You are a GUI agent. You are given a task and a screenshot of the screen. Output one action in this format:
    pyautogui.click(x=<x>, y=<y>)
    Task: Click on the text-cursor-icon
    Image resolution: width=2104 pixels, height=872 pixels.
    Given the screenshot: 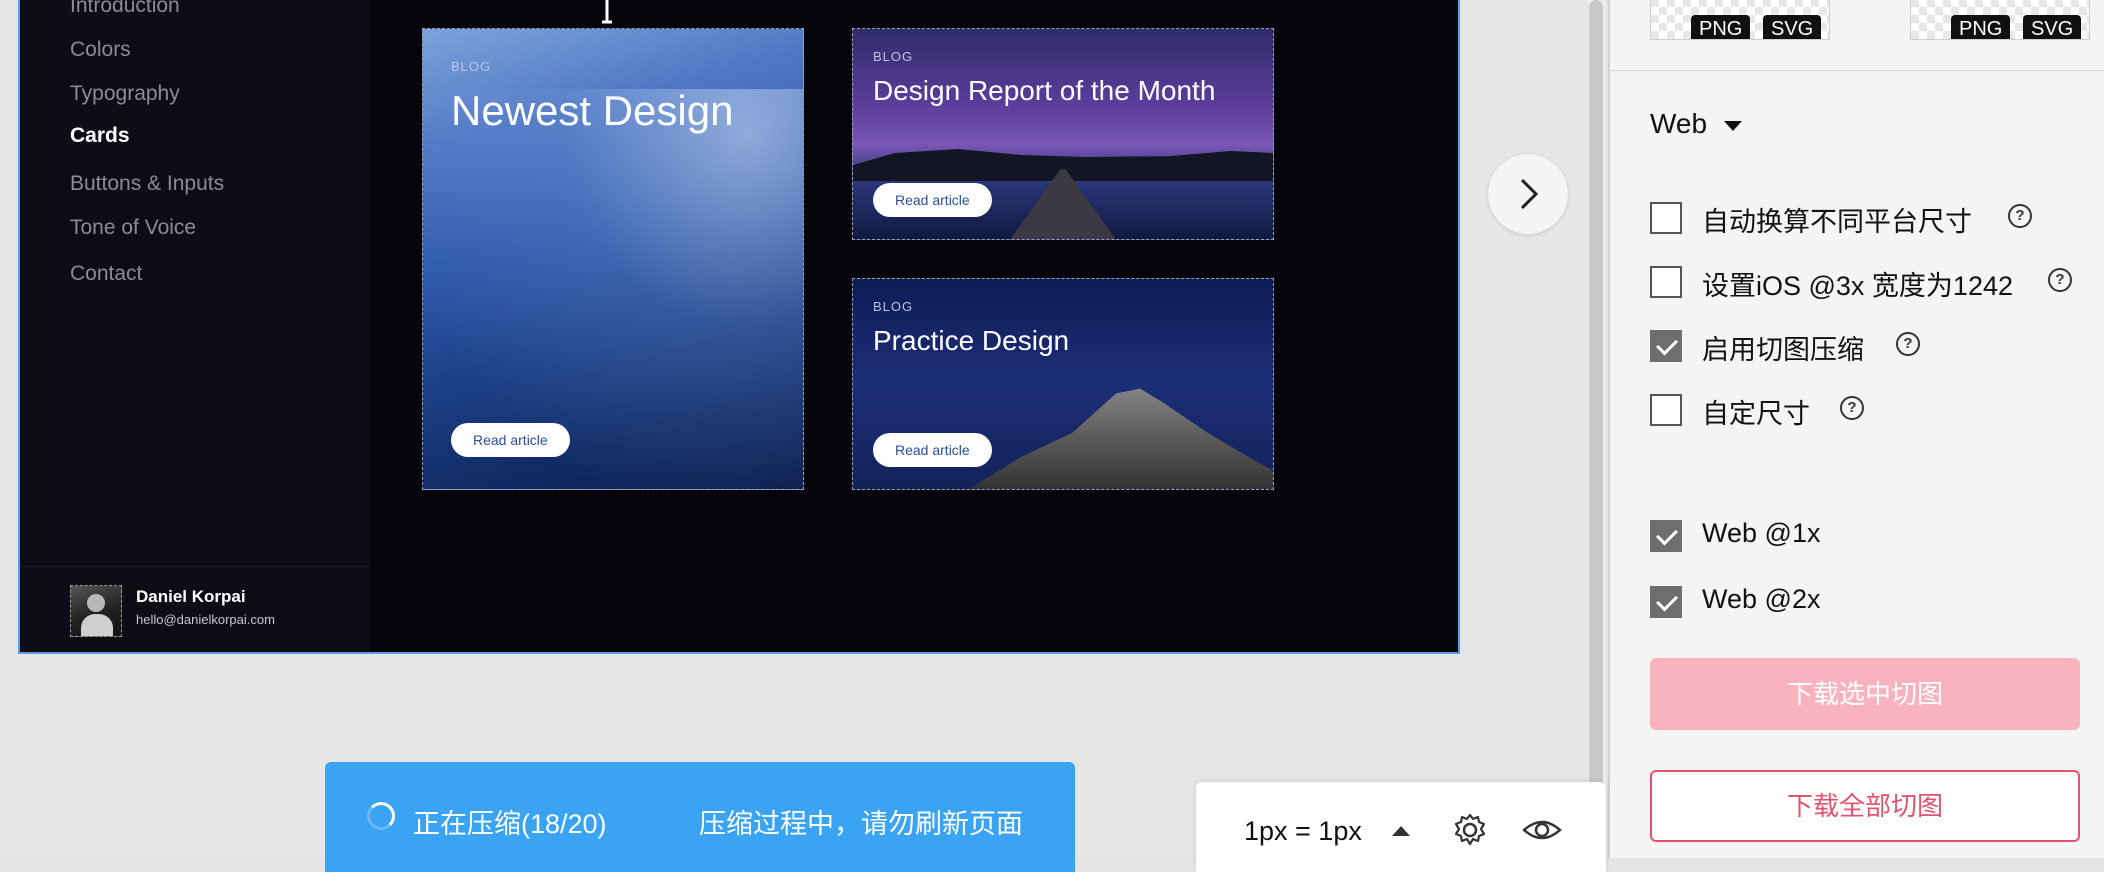 What is the action you would take?
    pyautogui.click(x=607, y=12)
    